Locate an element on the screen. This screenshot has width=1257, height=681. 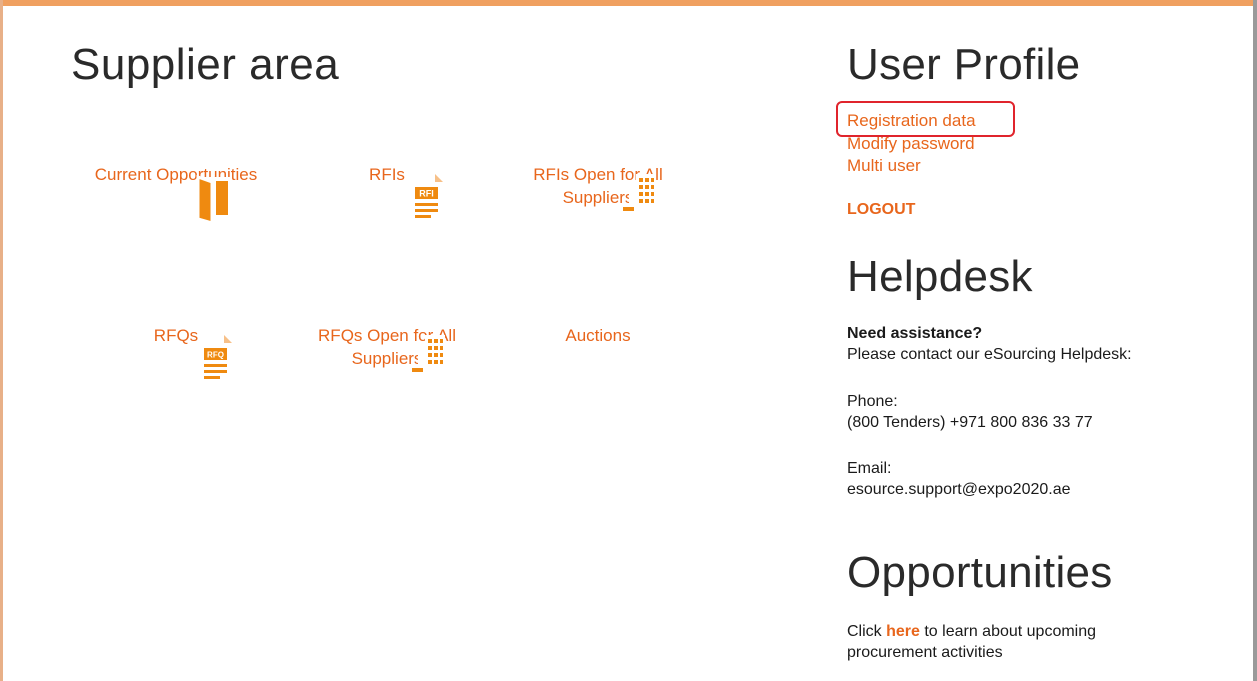
phone-value: (800 Tenders) +971 800 836 33 77 is located at coordinates (970, 422).